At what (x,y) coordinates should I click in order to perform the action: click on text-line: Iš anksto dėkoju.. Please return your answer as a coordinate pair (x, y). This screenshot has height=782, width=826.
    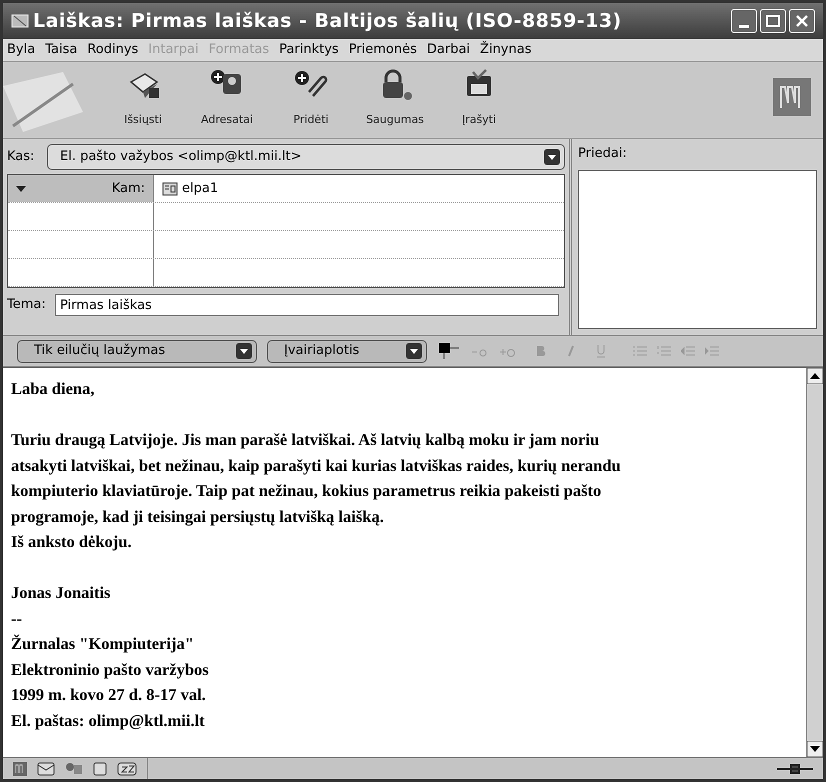
    Looking at the image, I should click on (71, 542).